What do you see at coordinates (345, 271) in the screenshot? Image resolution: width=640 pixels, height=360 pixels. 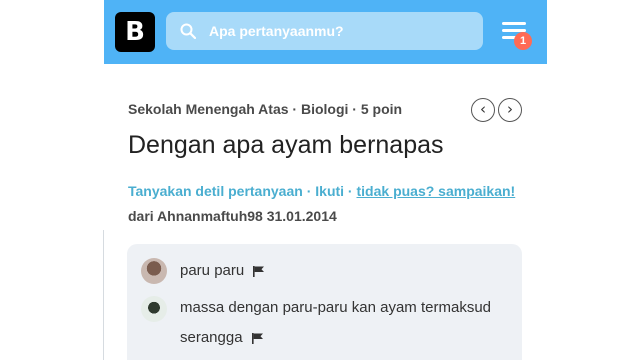 I see `comment-text: paru paru` at bounding box center [345, 271].